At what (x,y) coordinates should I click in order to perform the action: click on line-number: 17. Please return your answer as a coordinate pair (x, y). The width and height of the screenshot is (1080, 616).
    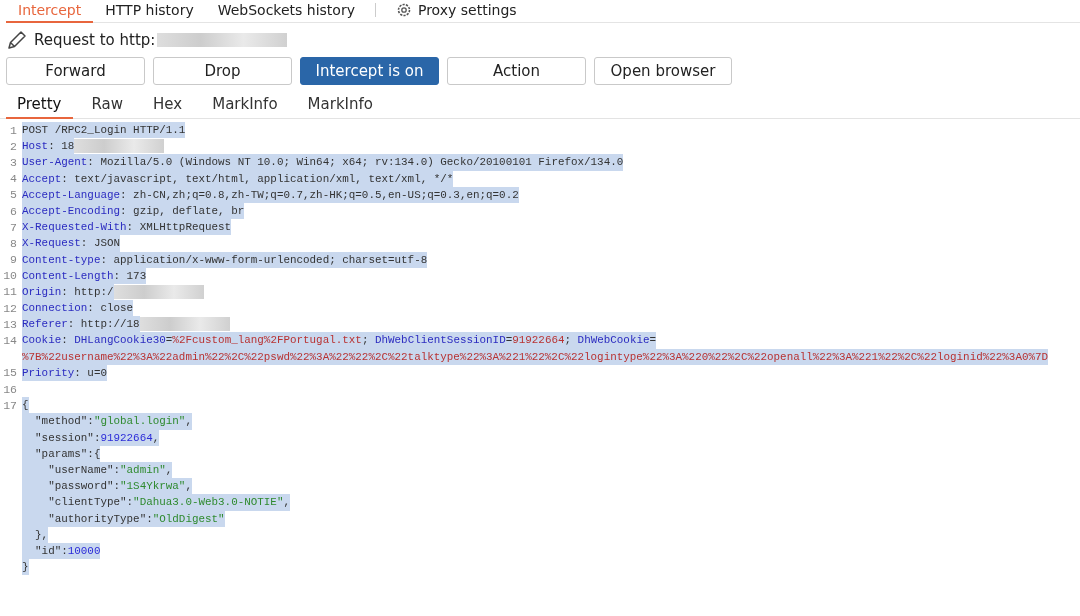
    Looking at the image, I should click on (10, 405).